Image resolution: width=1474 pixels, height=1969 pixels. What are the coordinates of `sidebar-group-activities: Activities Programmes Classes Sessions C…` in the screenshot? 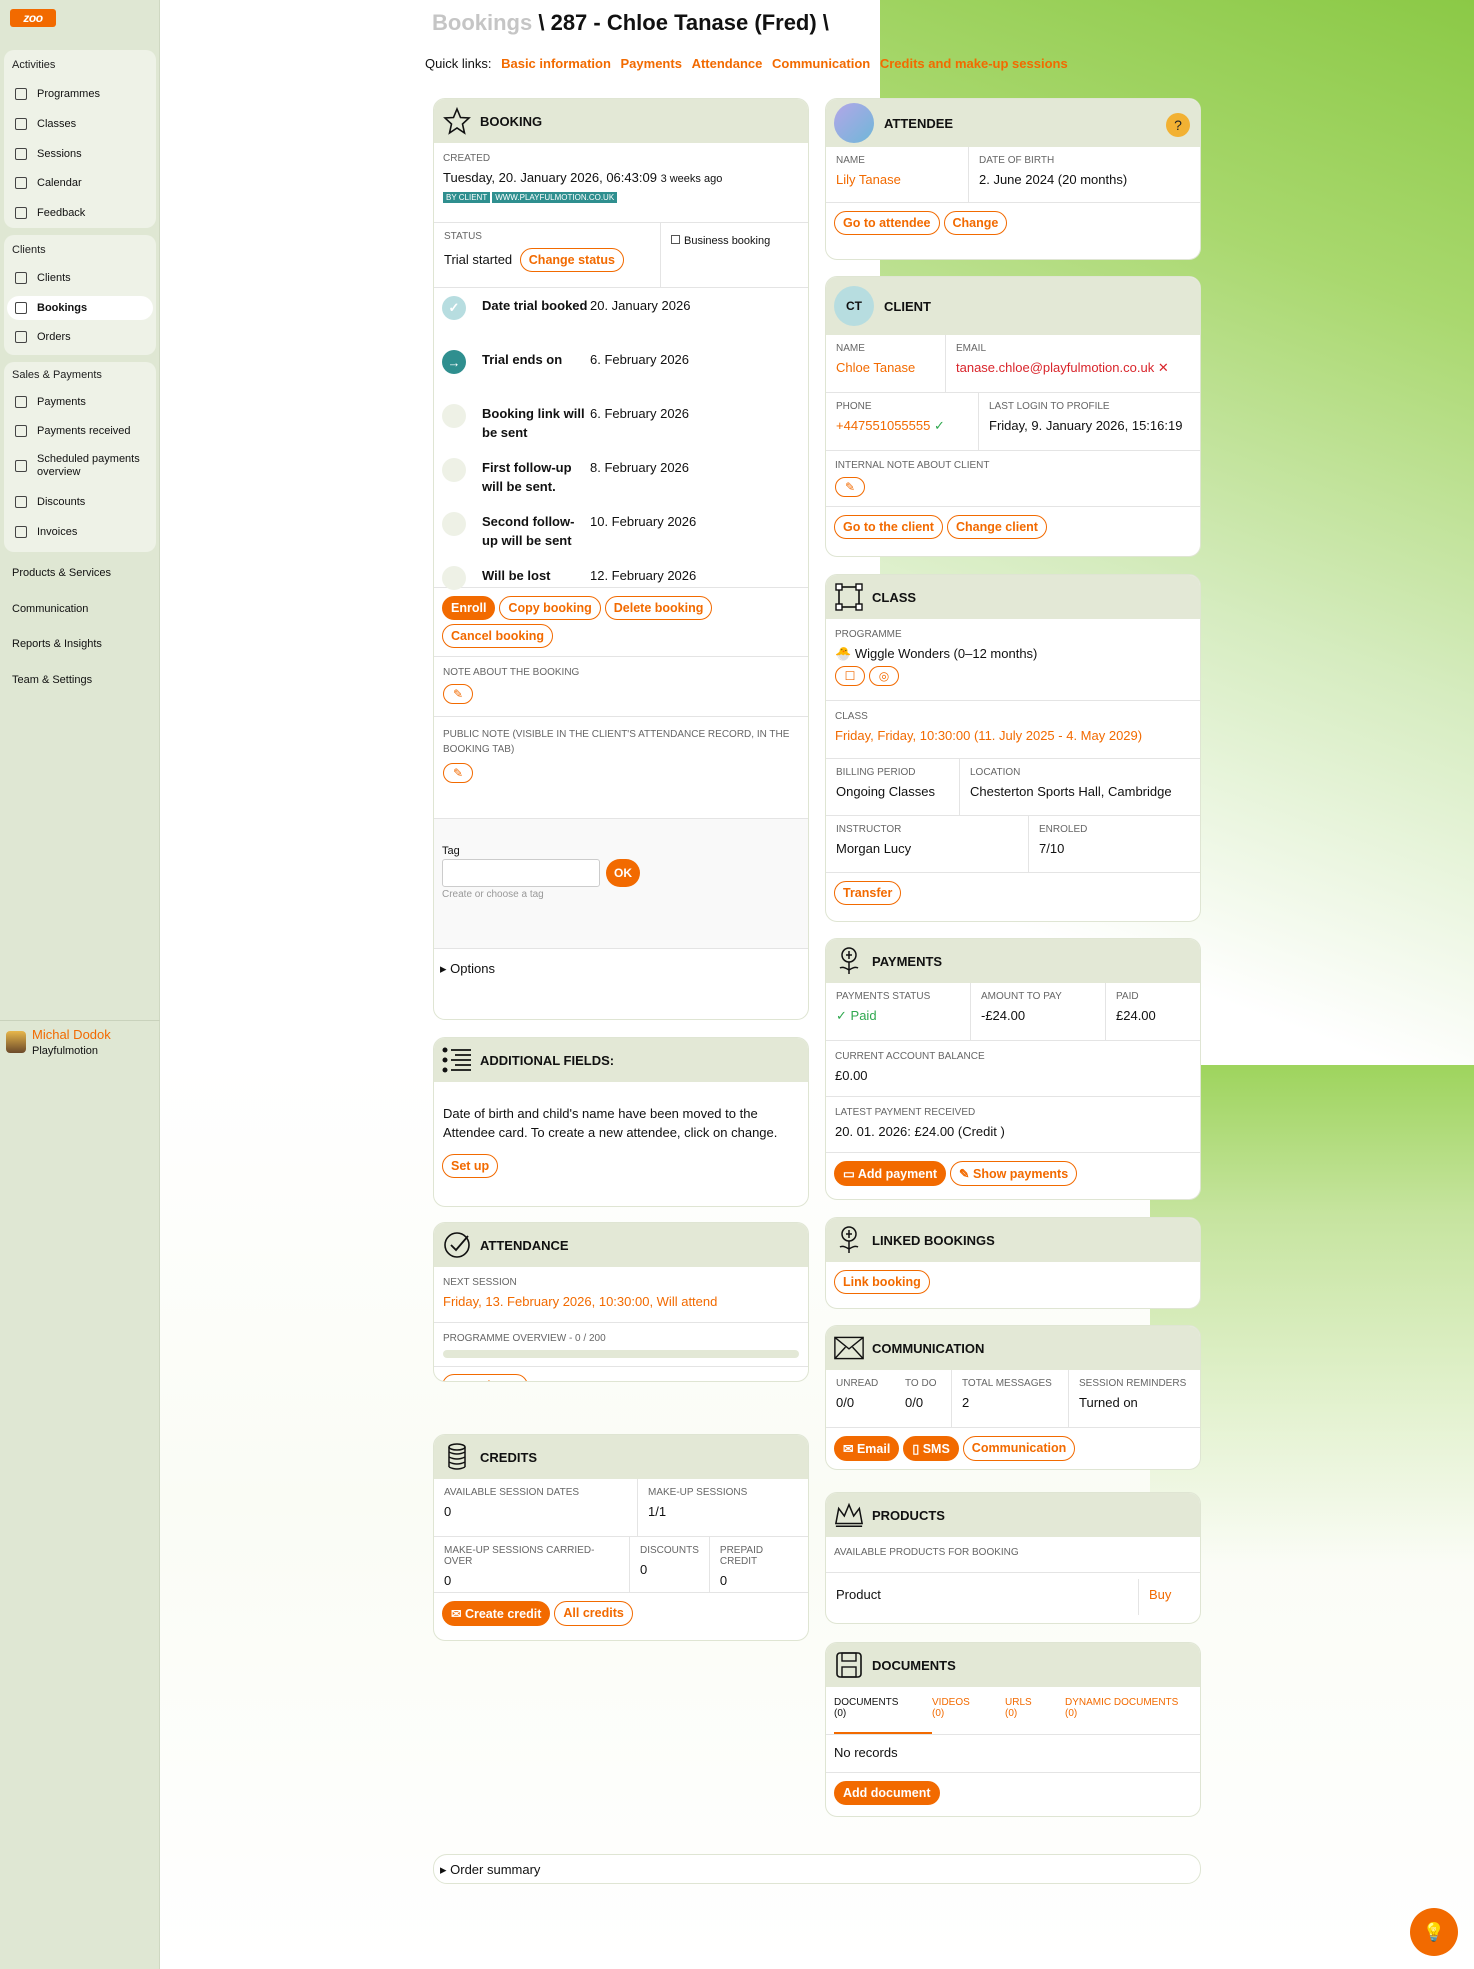 It's located at (80, 139).